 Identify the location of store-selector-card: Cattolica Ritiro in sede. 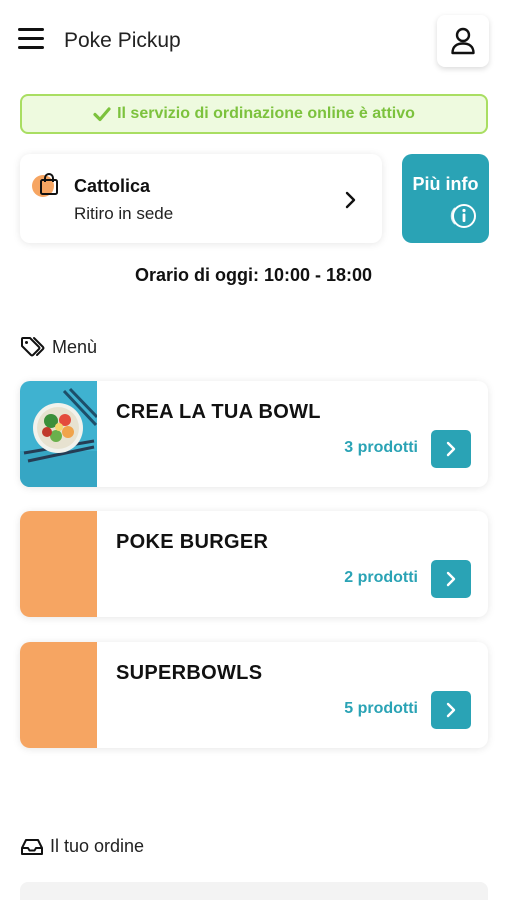
(201, 198).